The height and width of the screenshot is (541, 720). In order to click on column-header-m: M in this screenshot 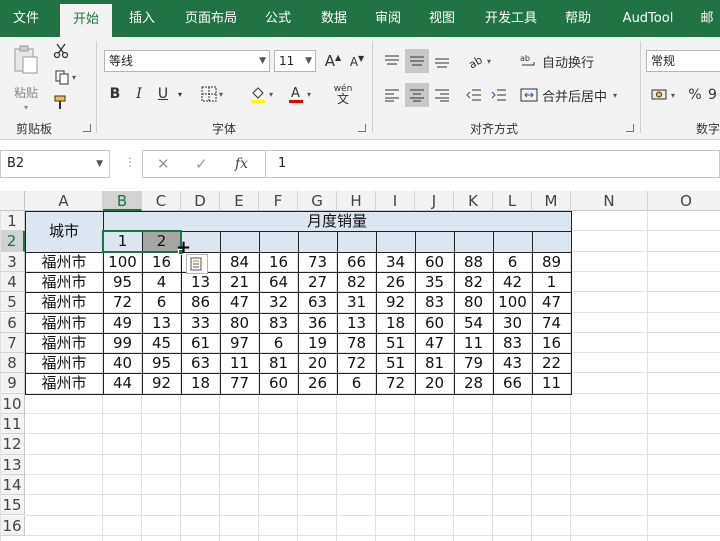, I will do `click(551, 201)`.